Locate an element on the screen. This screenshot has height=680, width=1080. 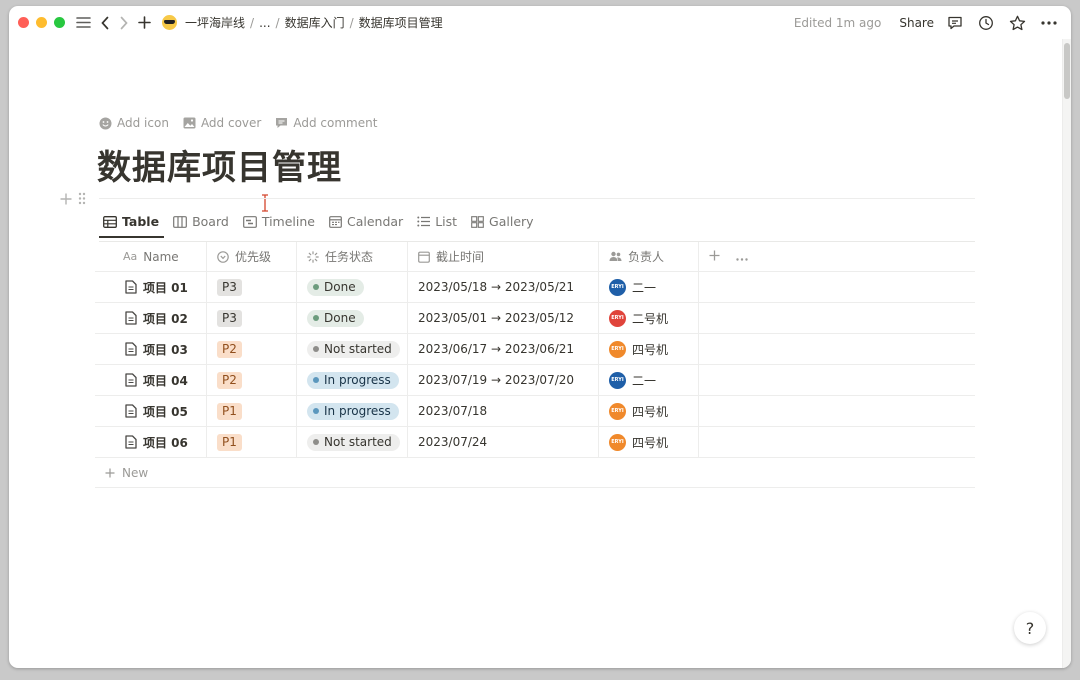
zoom-window-button is located at coordinates (59, 22).